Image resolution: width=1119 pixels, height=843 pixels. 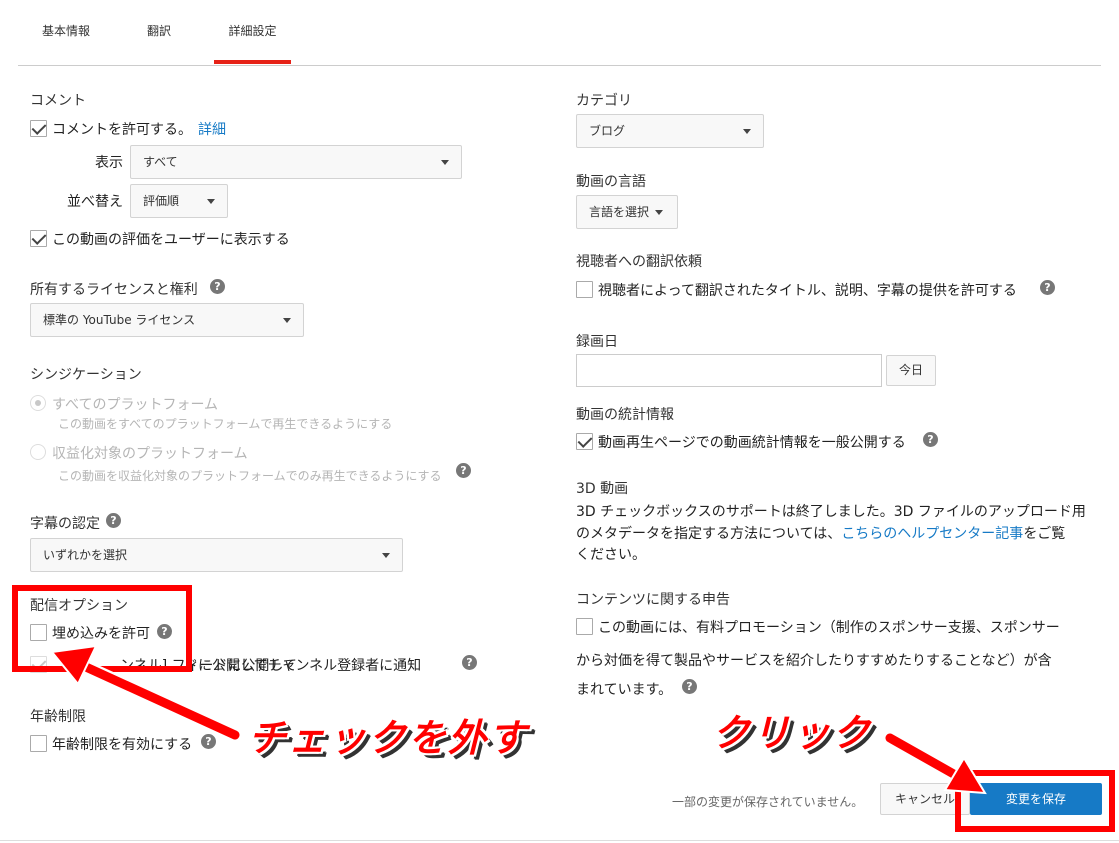 What do you see at coordinates (792, 733) in the screenshot?
I see `annotation-click: クリック` at bounding box center [792, 733].